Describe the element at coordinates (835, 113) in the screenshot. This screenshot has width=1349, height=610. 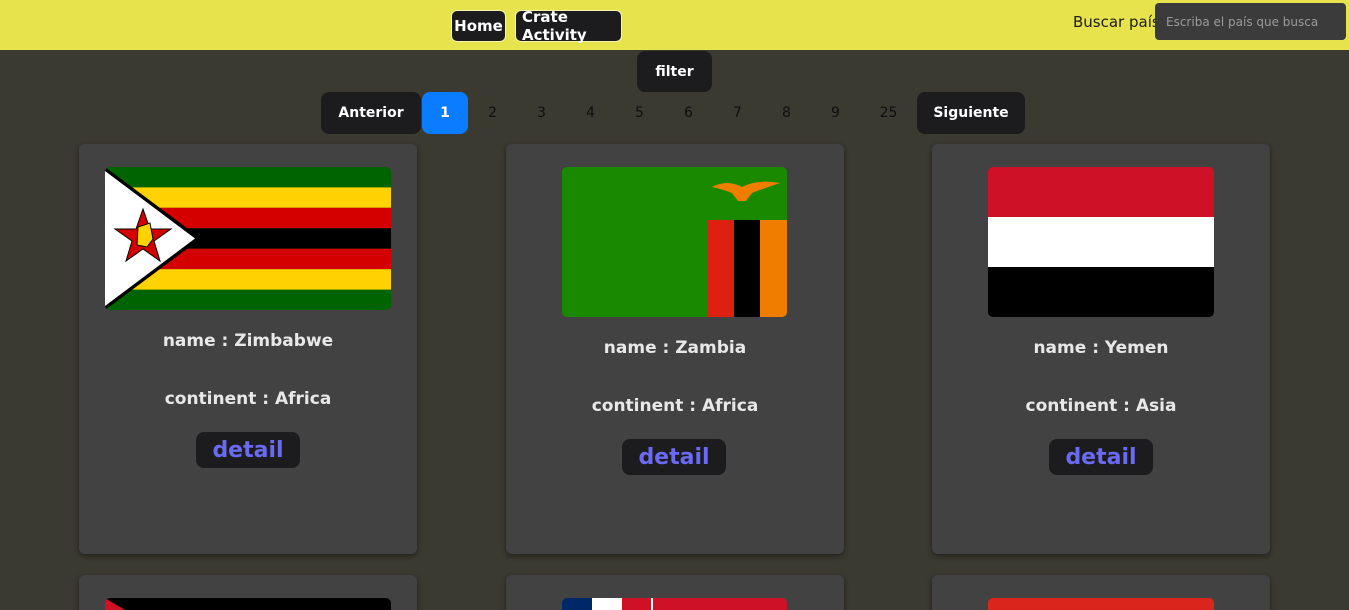
I see `page-9-button: 9` at that location.